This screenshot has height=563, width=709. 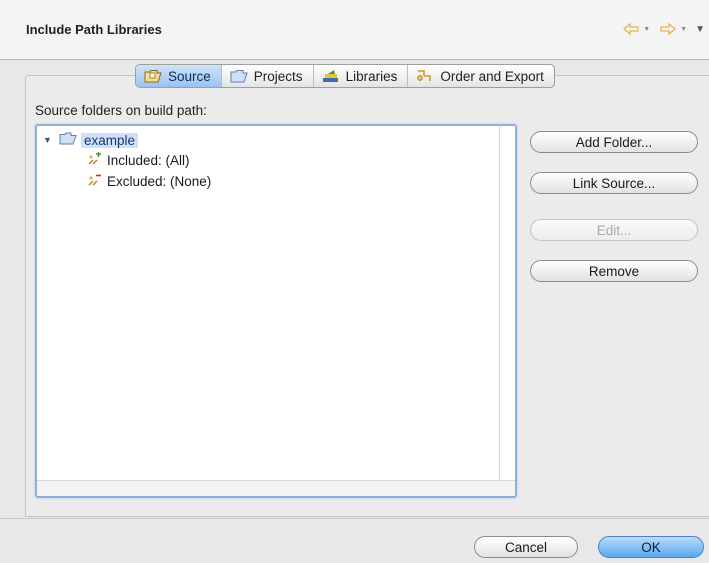 I want to click on dialog-header: Include Path Libraries ▼ ▼ ▼, so click(x=354, y=30).